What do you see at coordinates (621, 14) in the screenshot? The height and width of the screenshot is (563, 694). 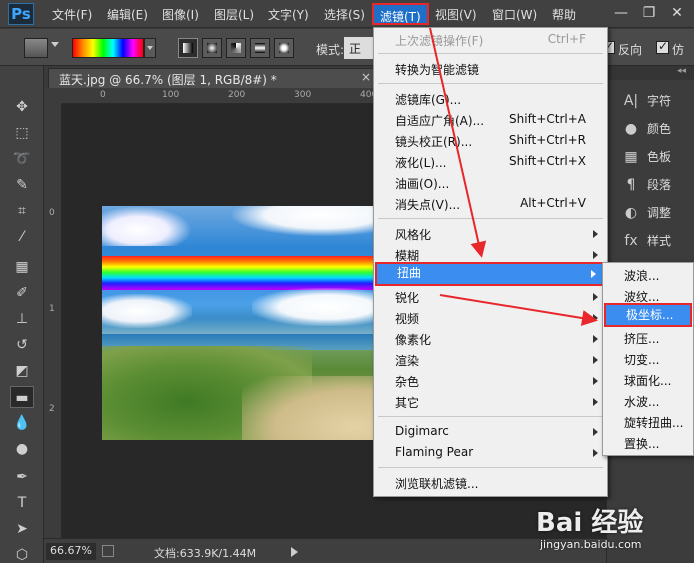 I see `minimize-button: —` at bounding box center [621, 14].